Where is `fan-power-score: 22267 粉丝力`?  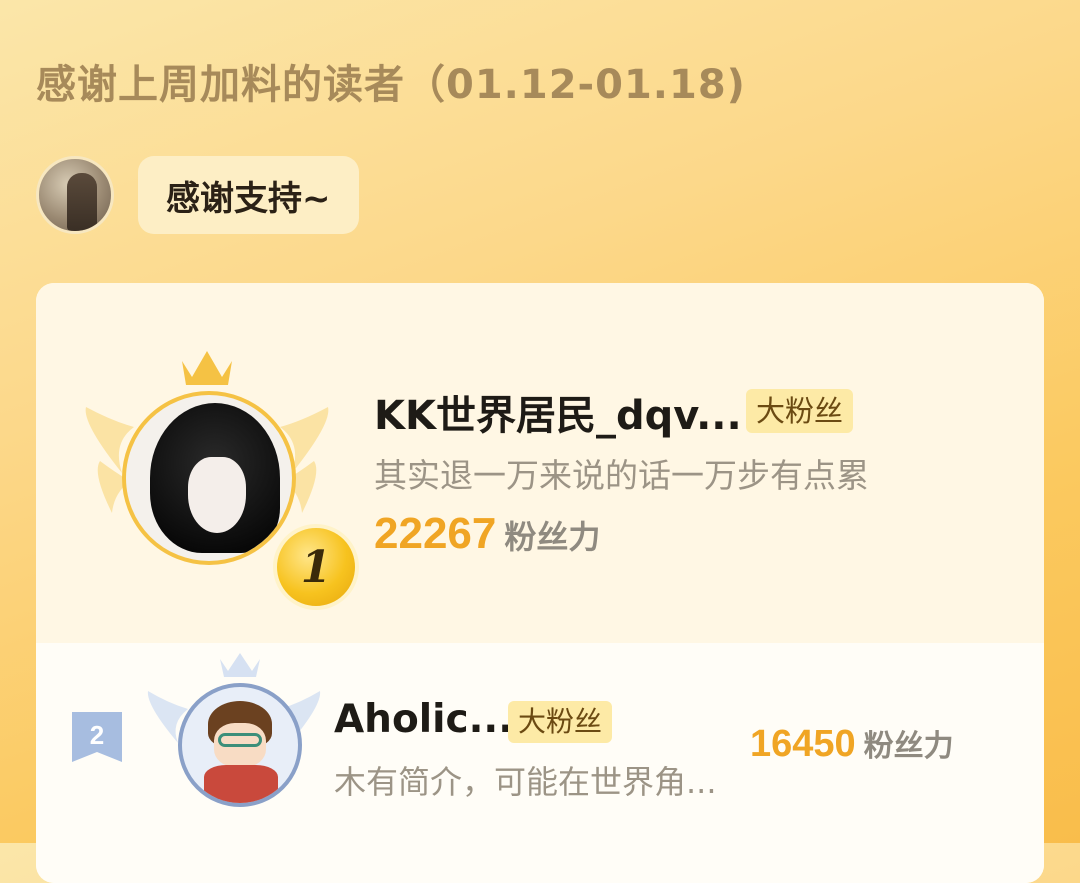 fan-power-score: 22267 粉丝力 is located at coordinates (487, 534).